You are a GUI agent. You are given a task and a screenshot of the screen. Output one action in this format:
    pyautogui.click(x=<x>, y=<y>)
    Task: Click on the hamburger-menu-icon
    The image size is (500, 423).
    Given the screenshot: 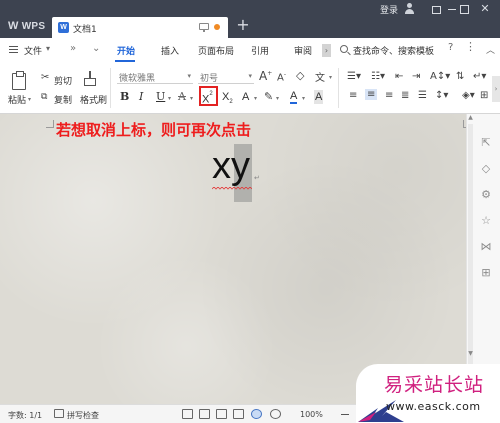 What is the action you would take?
    pyautogui.click(x=13, y=49)
    